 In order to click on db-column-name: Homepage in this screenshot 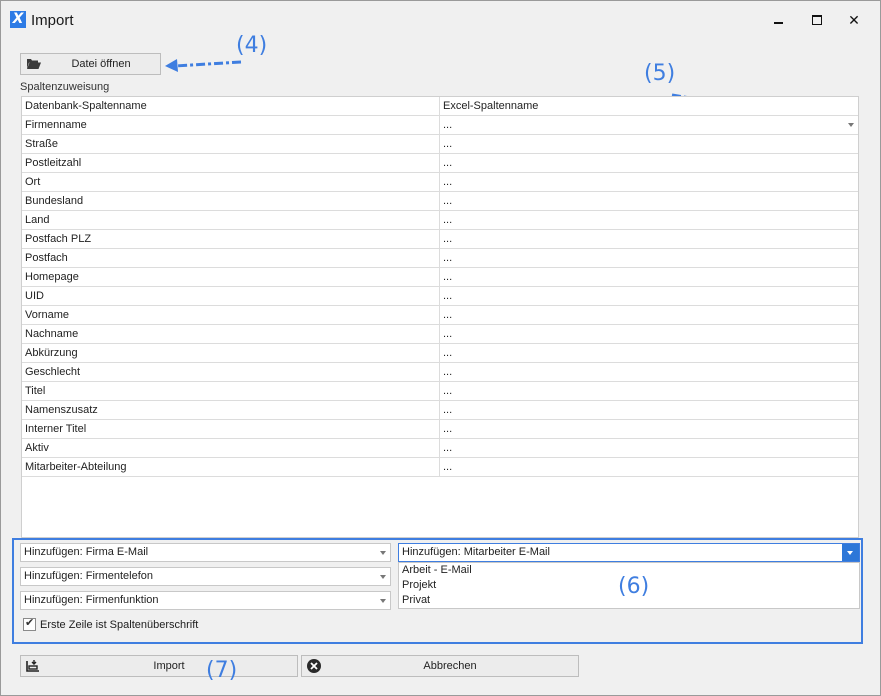, I will do `click(52, 277)`.